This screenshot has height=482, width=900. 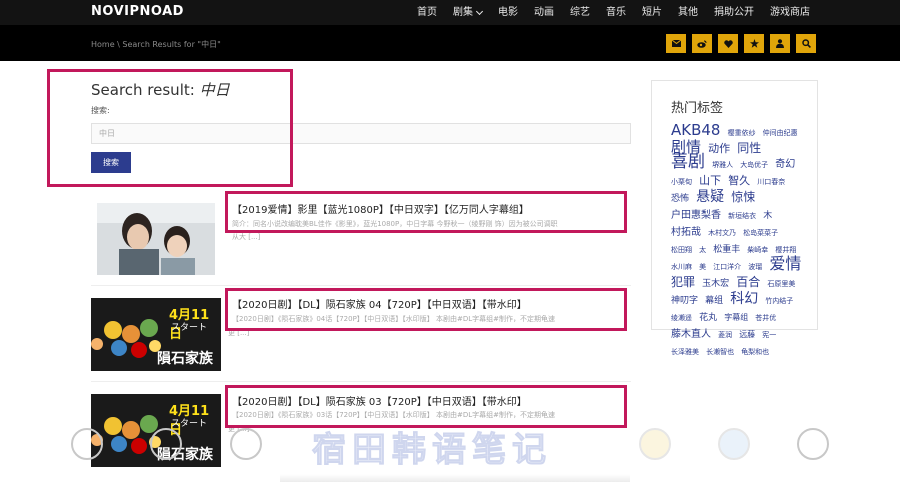 What do you see at coordinates (771, 182) in the screenshot?
I see `tag-link: 川口春奈` at bounding box center [771, 182].